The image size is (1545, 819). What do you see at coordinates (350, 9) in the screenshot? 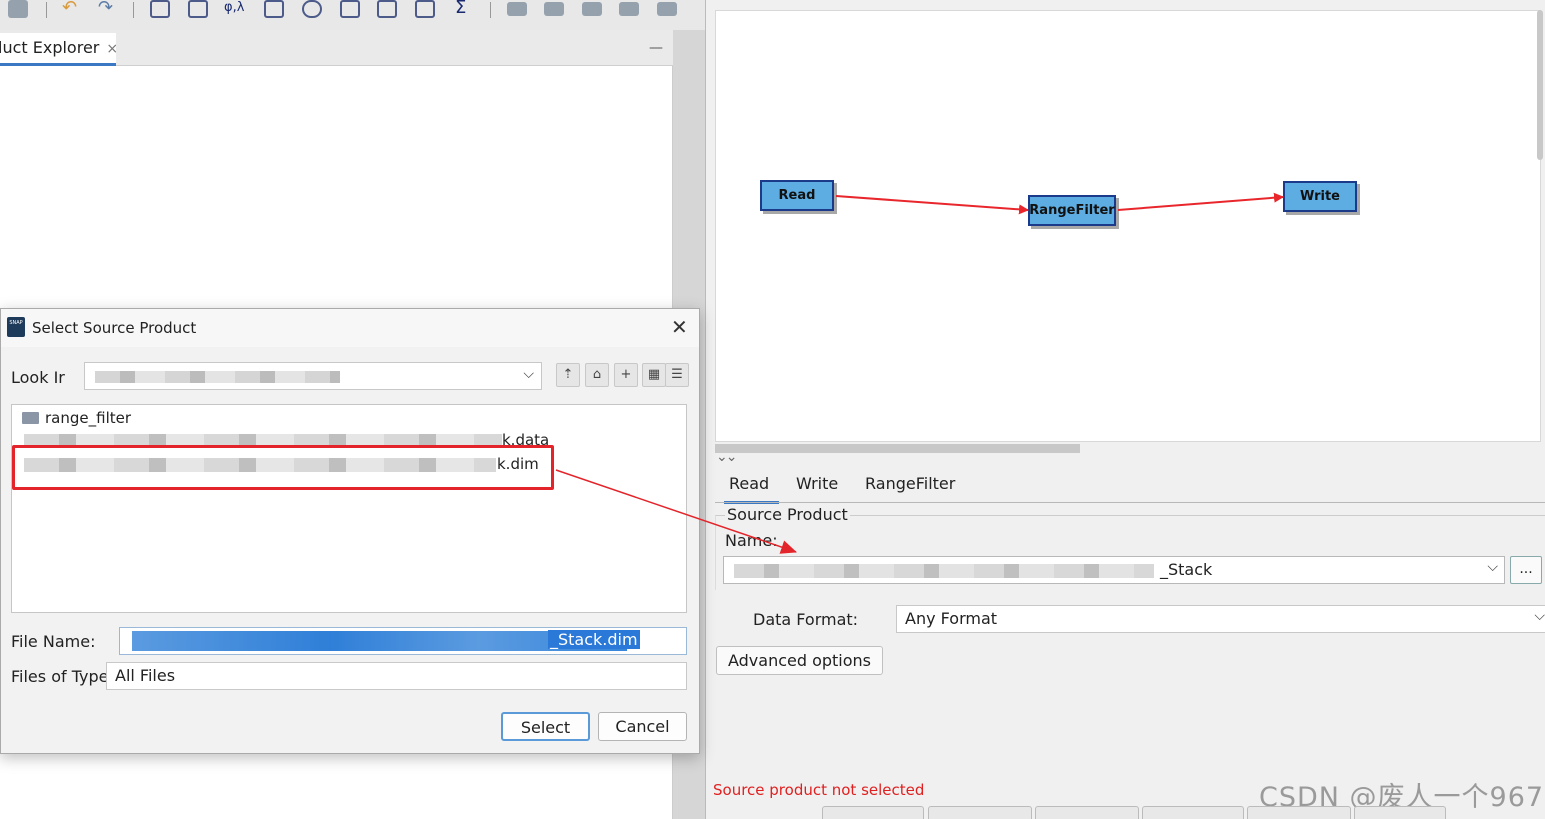
I see `spectrum-icon` at bounding box center [350, 9].